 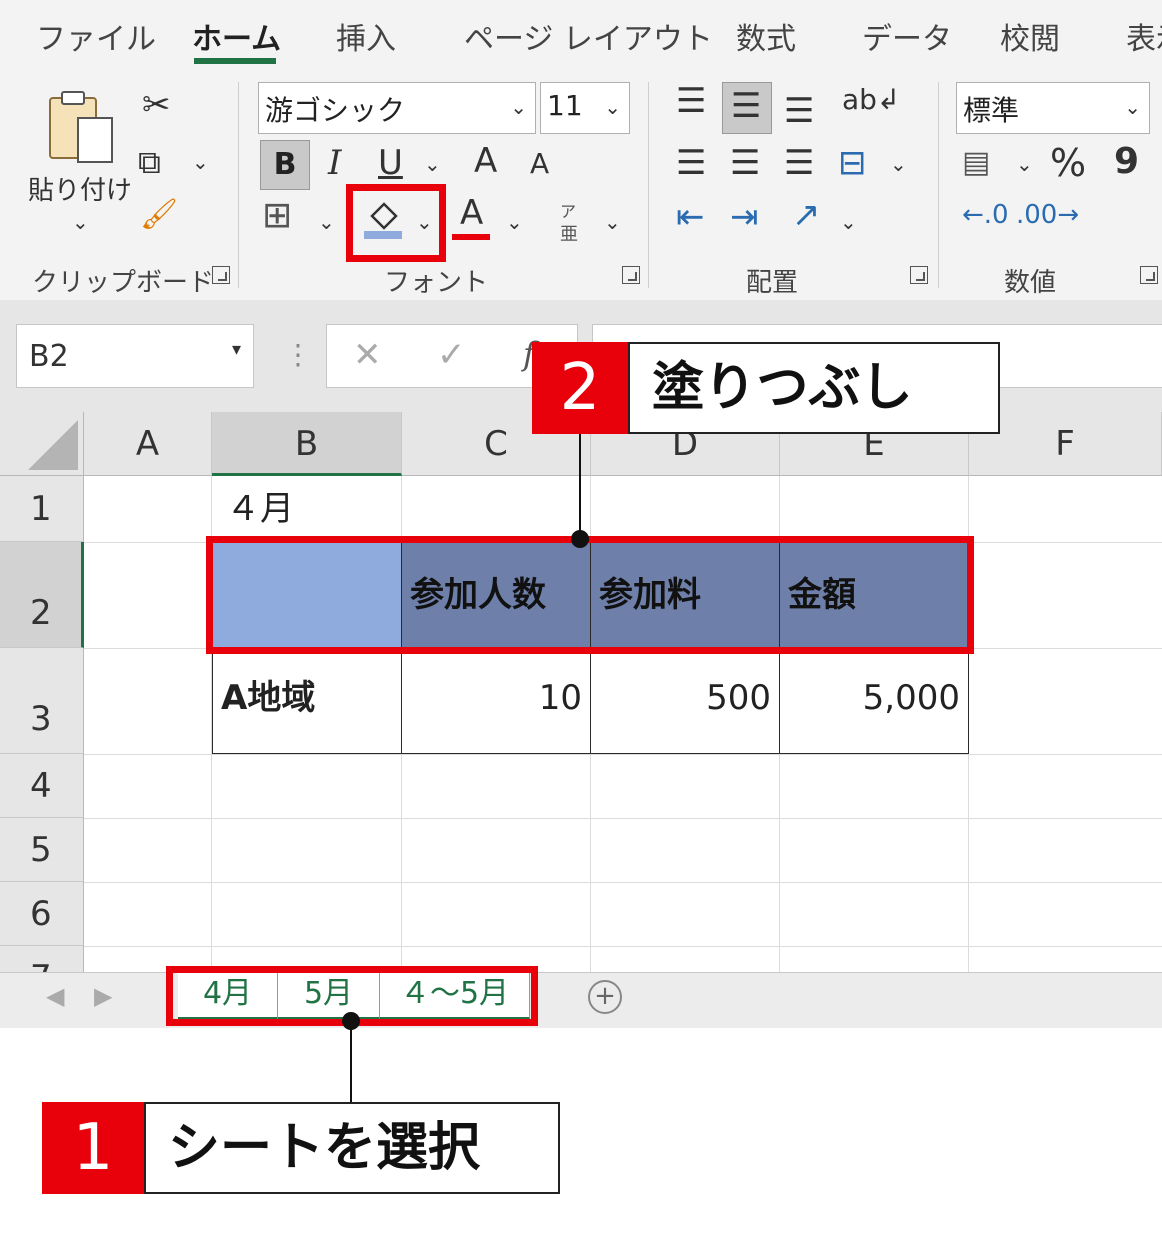 I want to click on alignment-launcher-icon, so click(x=919, y=275).